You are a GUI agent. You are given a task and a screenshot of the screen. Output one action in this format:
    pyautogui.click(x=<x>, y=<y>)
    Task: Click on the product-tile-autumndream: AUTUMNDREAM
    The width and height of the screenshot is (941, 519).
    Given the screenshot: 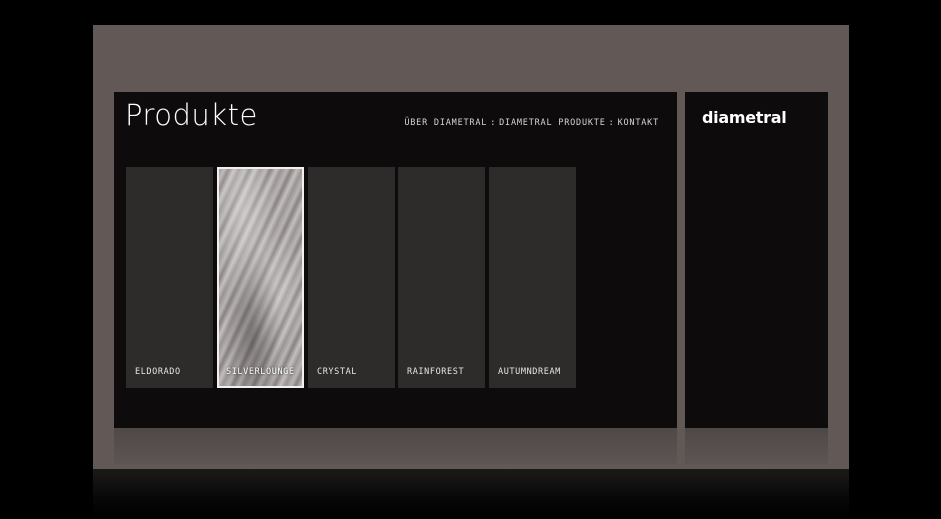 What is the action you would take?
    pyautogui.click(x=532, y=277)
    